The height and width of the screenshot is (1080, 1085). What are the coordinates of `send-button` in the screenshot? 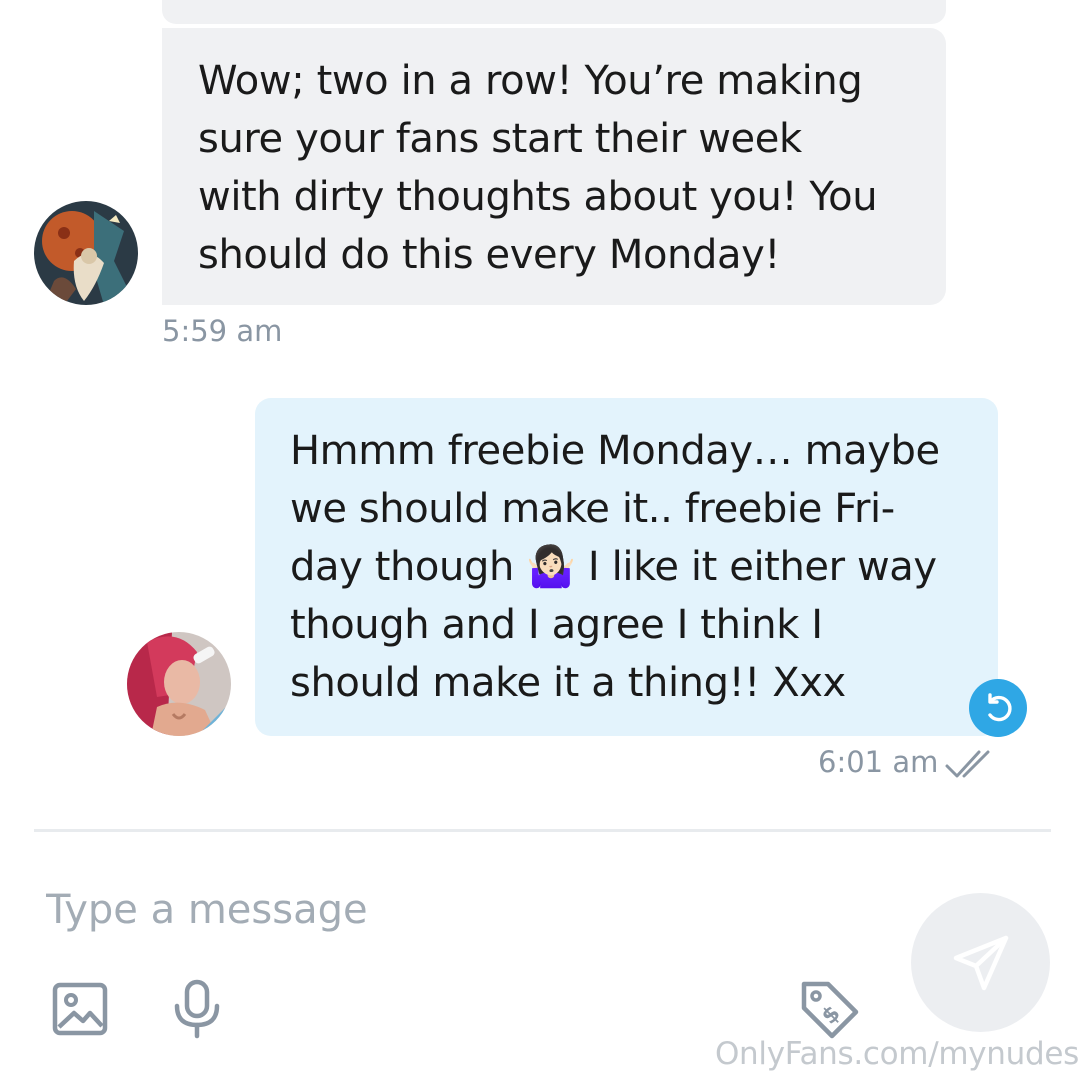 It's located at (980, 962).